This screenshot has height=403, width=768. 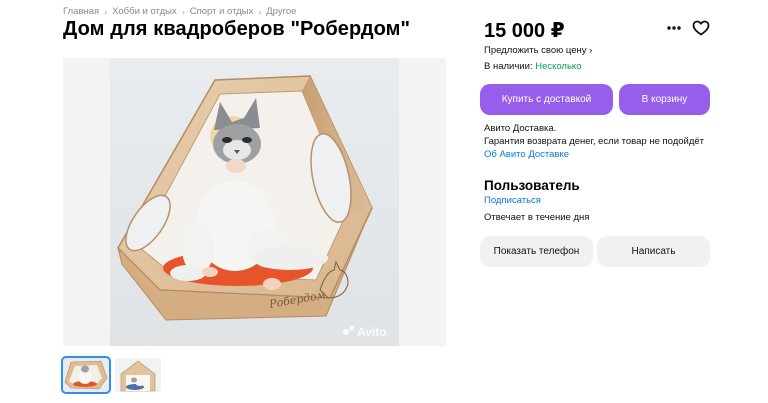 I want to click on avito-watermark: Avito, so click(x=372, y=332).